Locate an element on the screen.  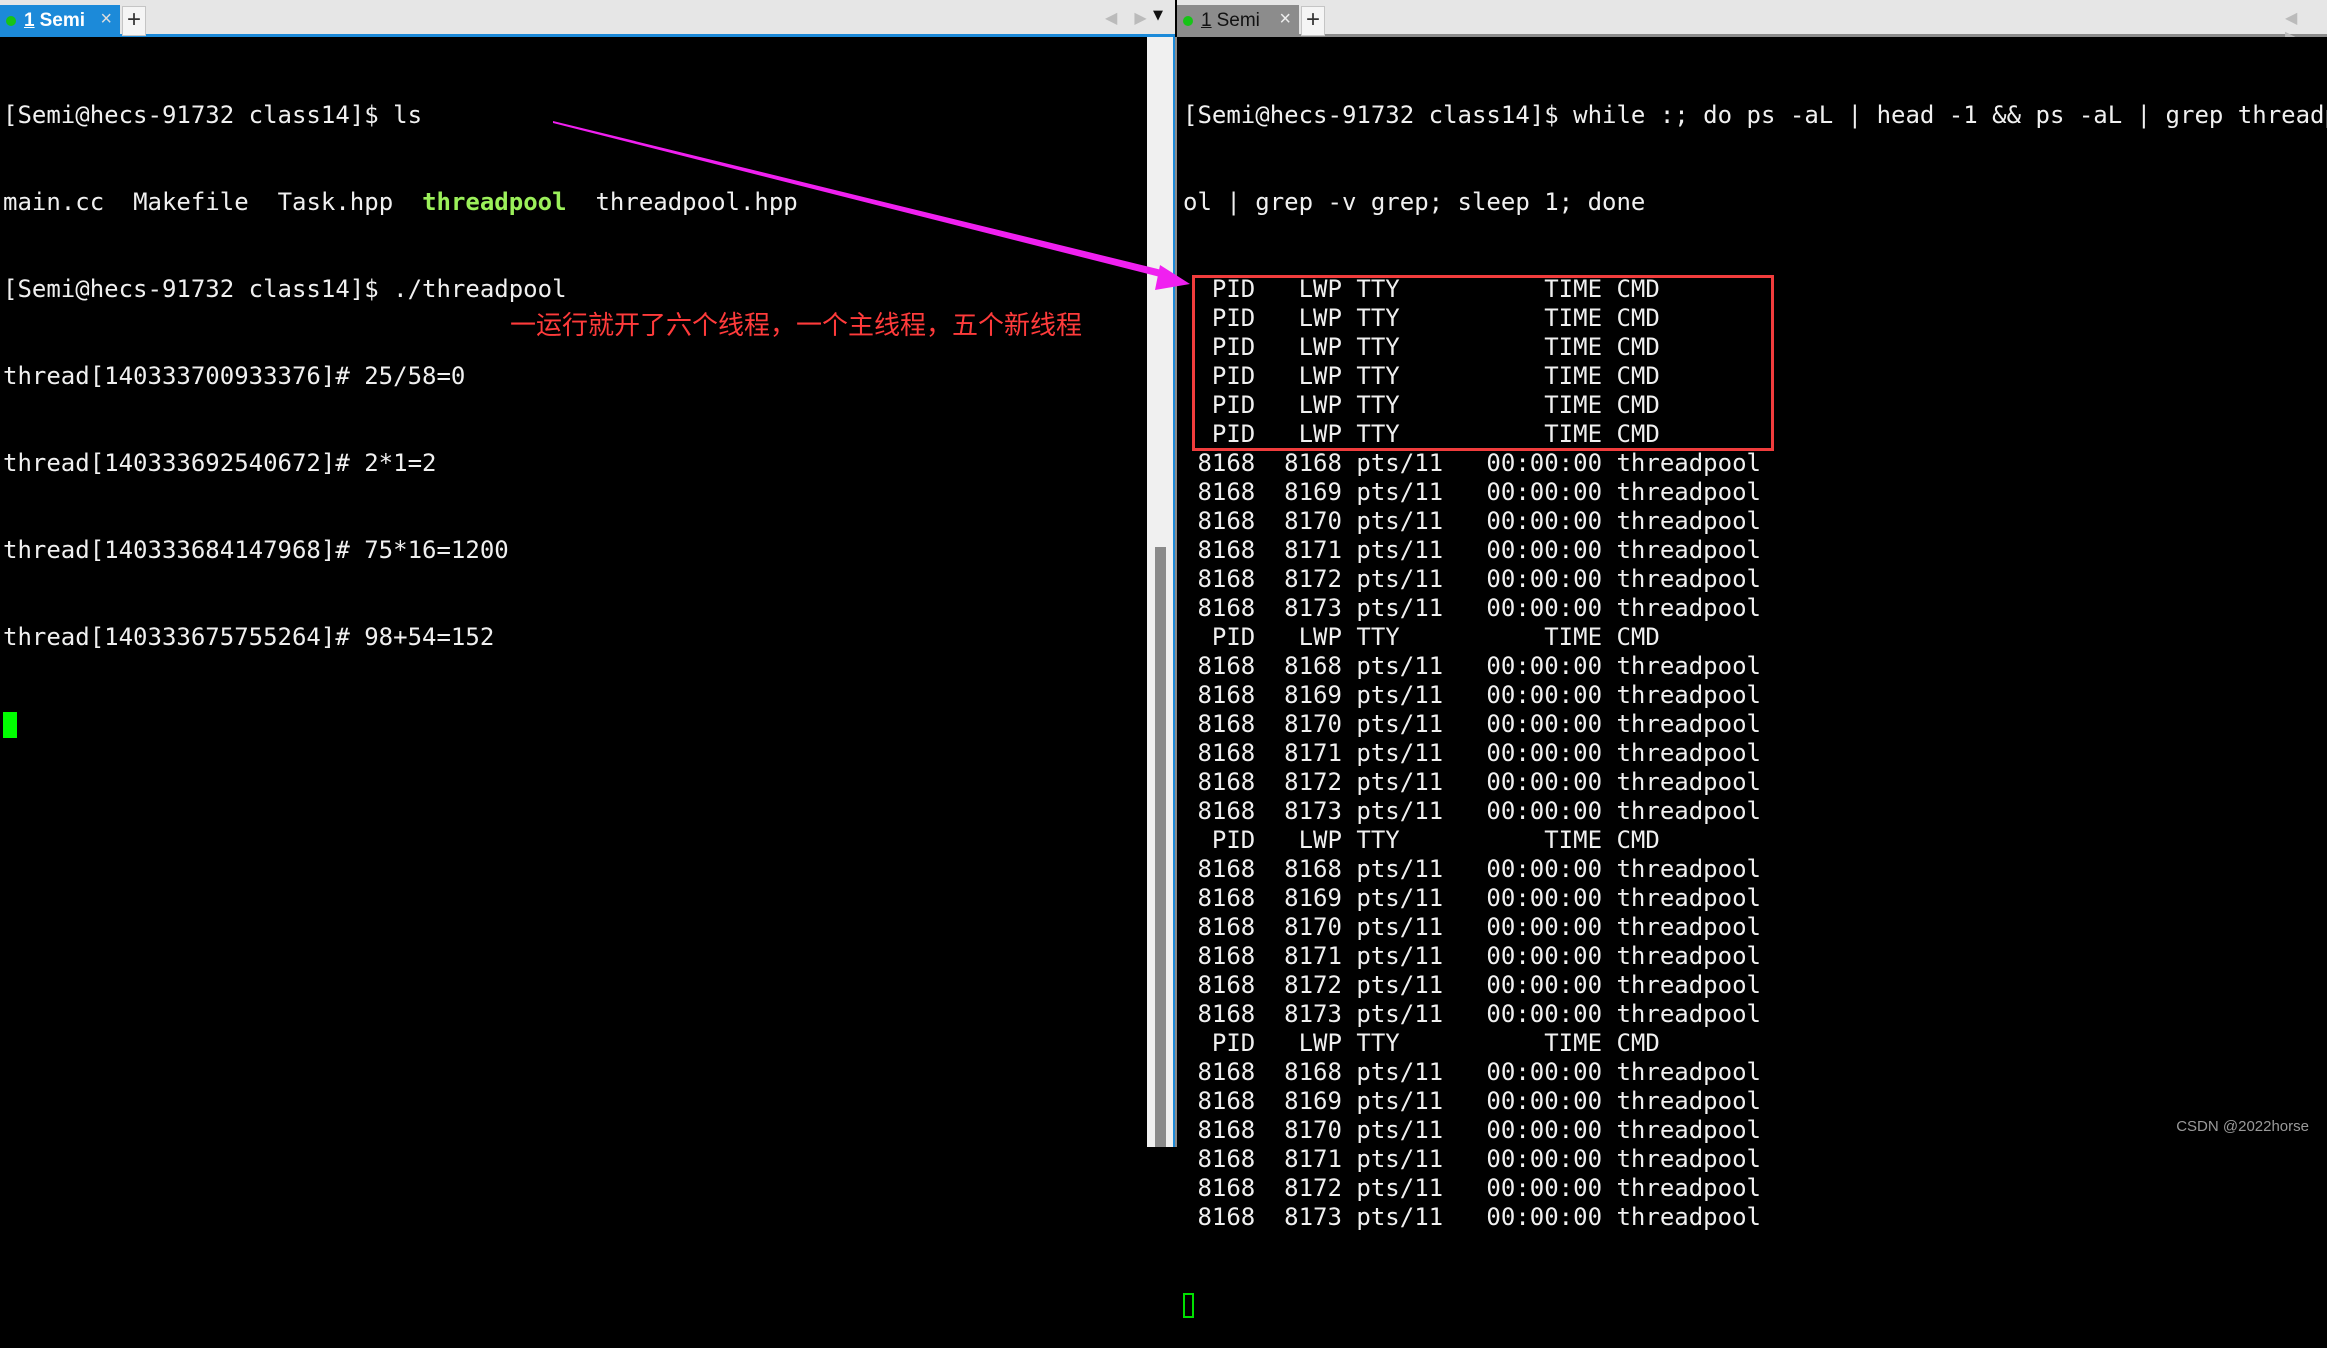
tab-semi-right: 1 Semi × is located at coordinates (1238, 21).